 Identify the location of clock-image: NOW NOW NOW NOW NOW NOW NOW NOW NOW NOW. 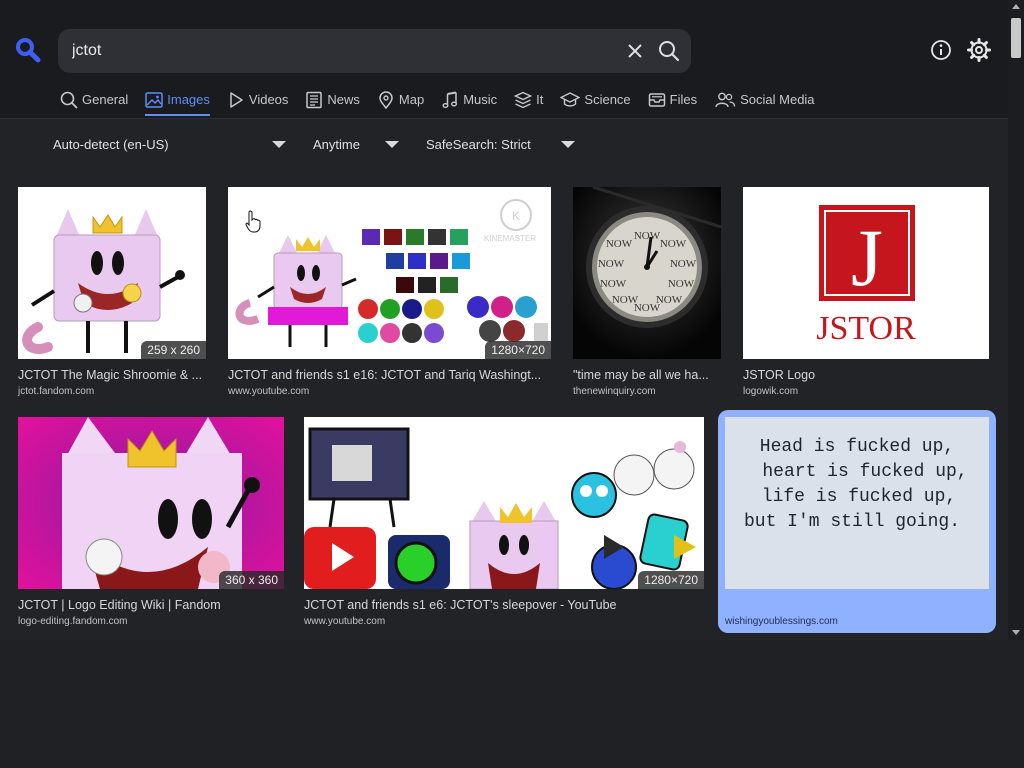
(647, 273).